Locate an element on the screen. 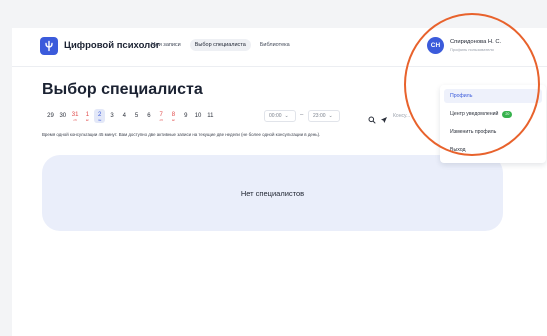 The image size is (547, 336). date-item: 1 вс is located at coordinates (87, 116).